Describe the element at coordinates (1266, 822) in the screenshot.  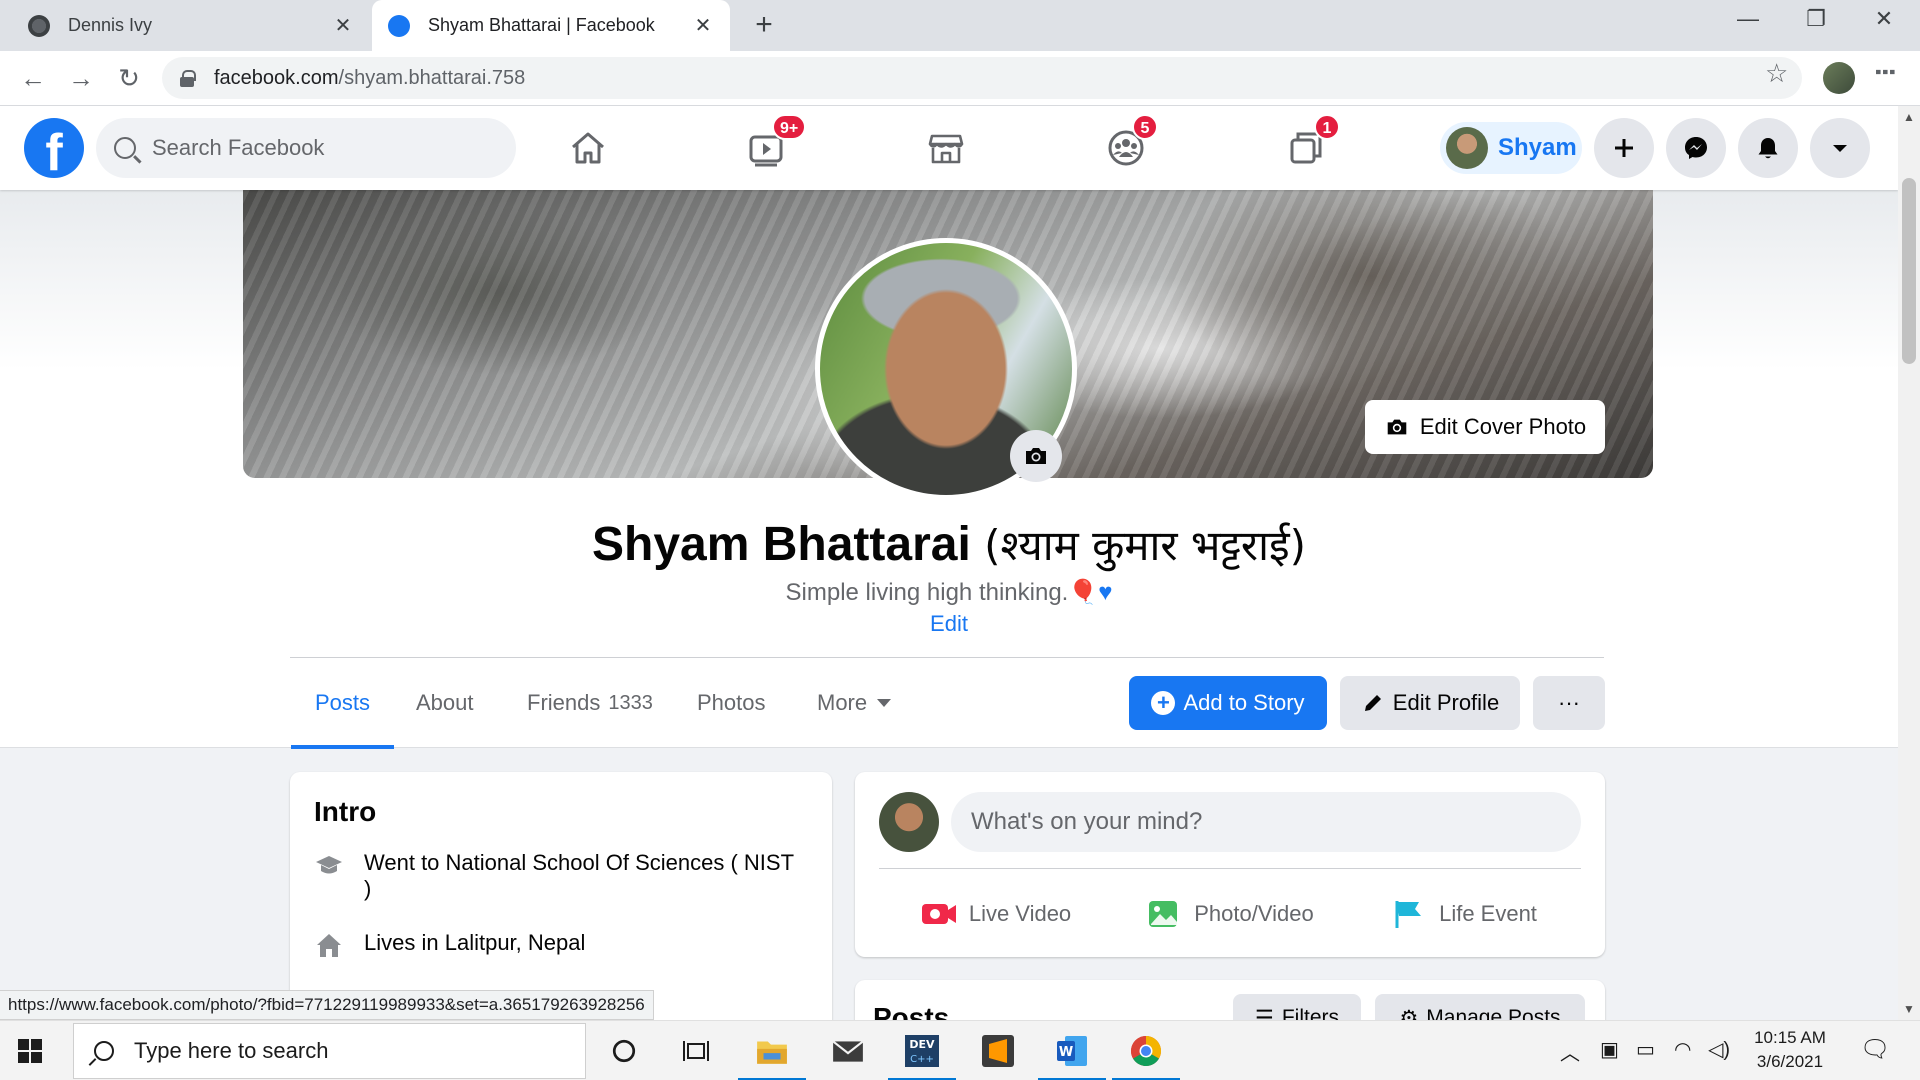
I see `whats-on-your-mind-input` at that location.